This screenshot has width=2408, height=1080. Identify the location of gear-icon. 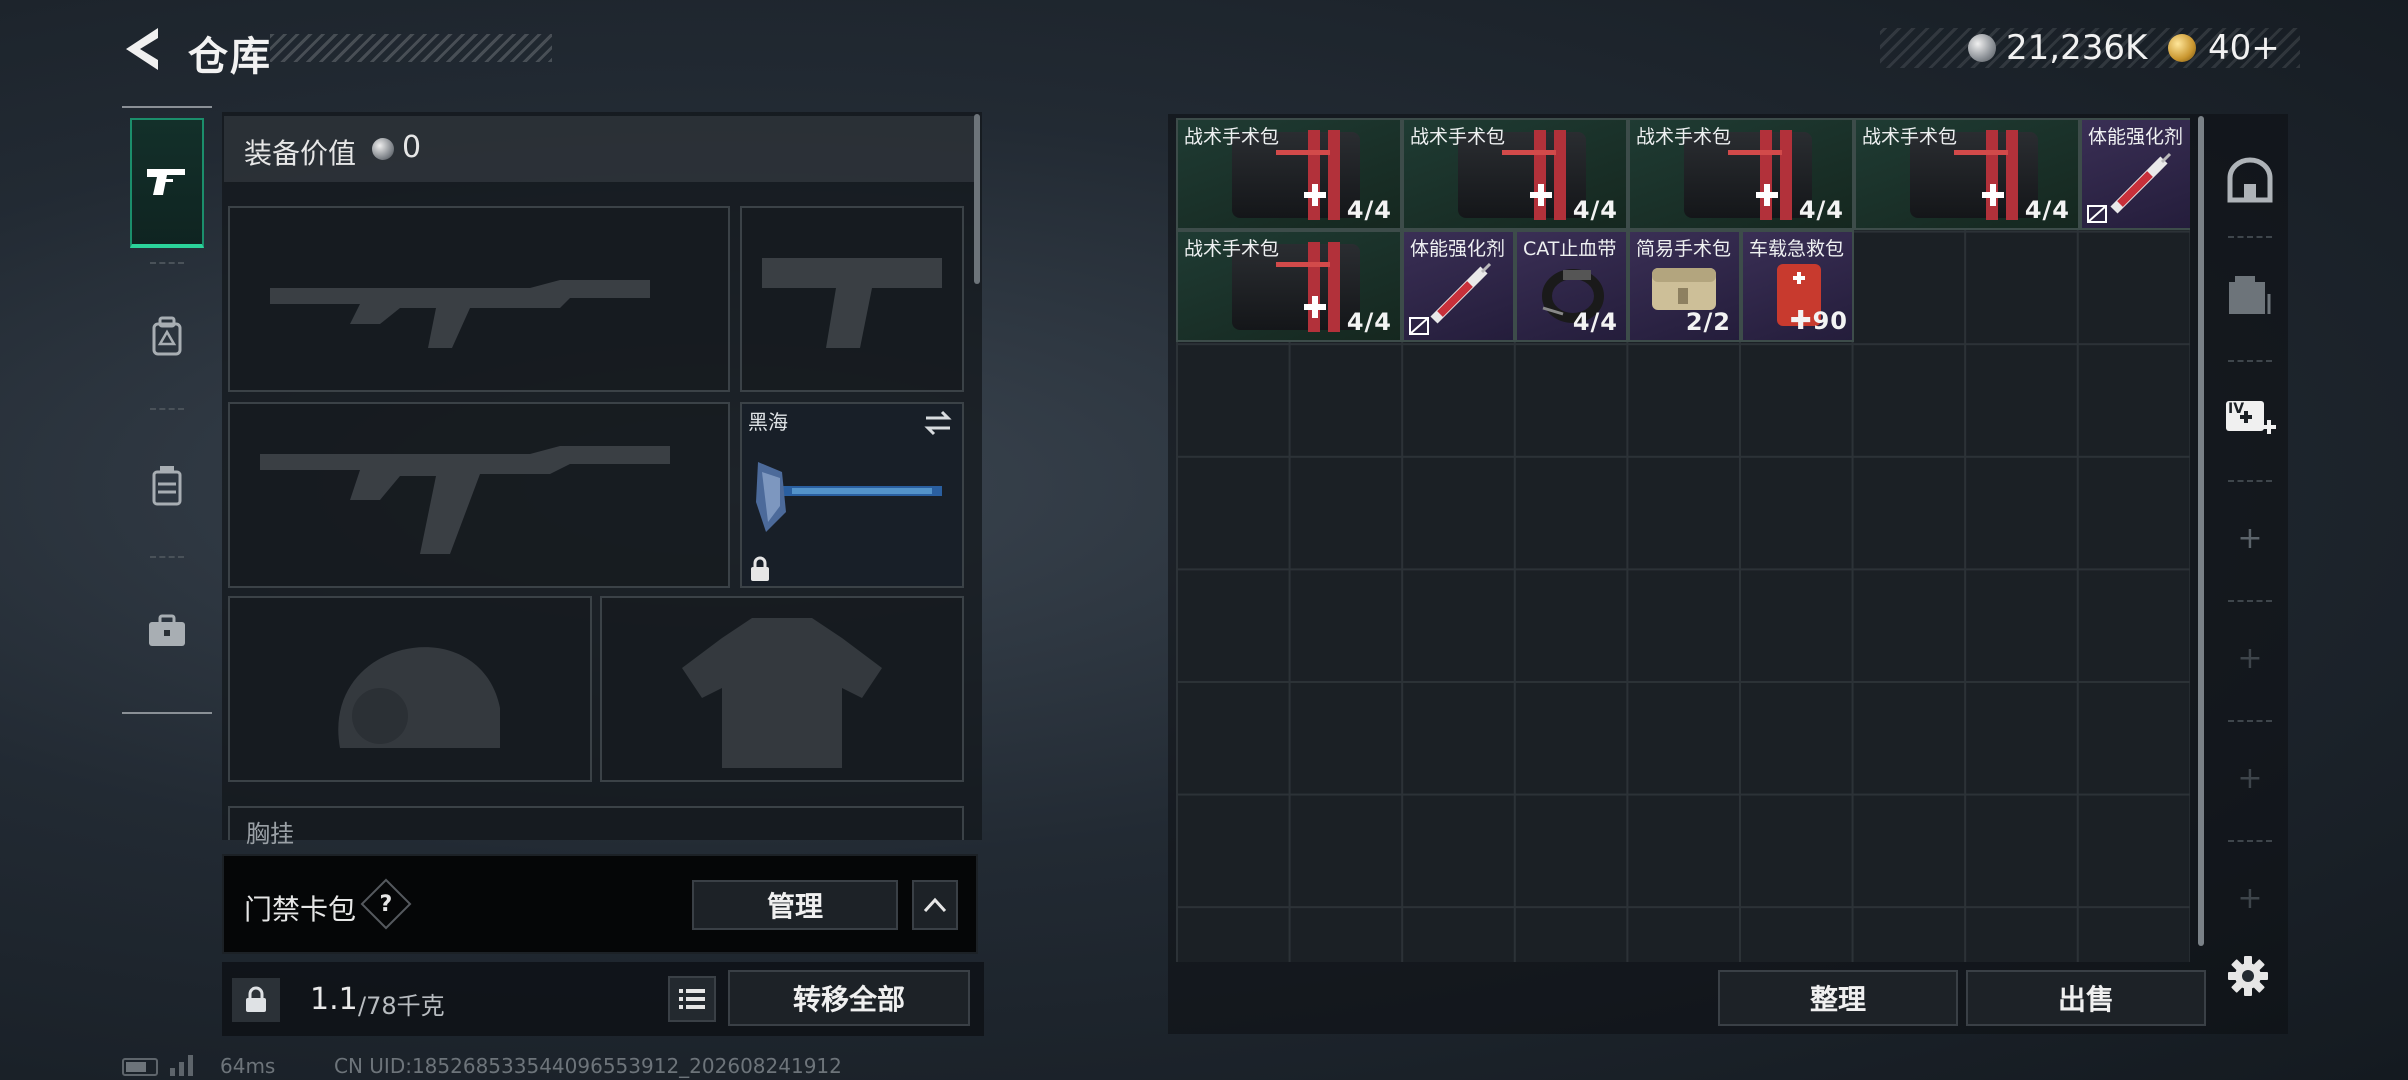
(2248, 976).